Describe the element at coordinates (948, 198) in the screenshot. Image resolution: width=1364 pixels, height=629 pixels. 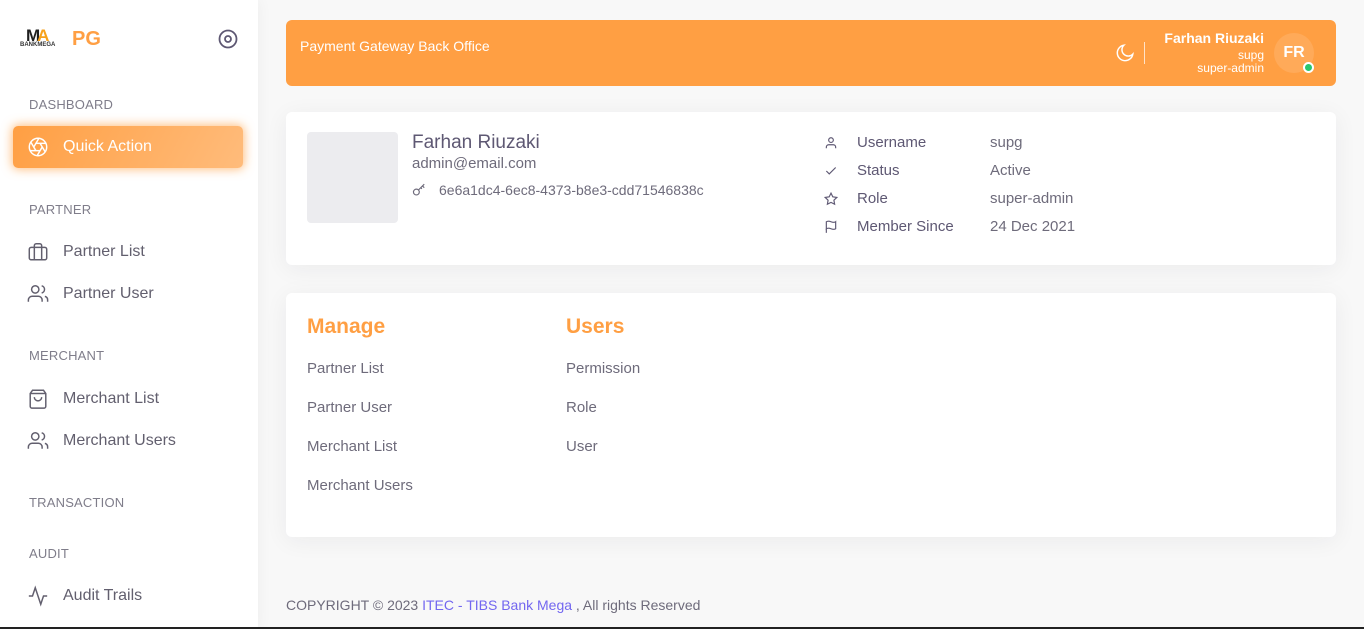
I see `info-row-role: Role super-admin` at that location.